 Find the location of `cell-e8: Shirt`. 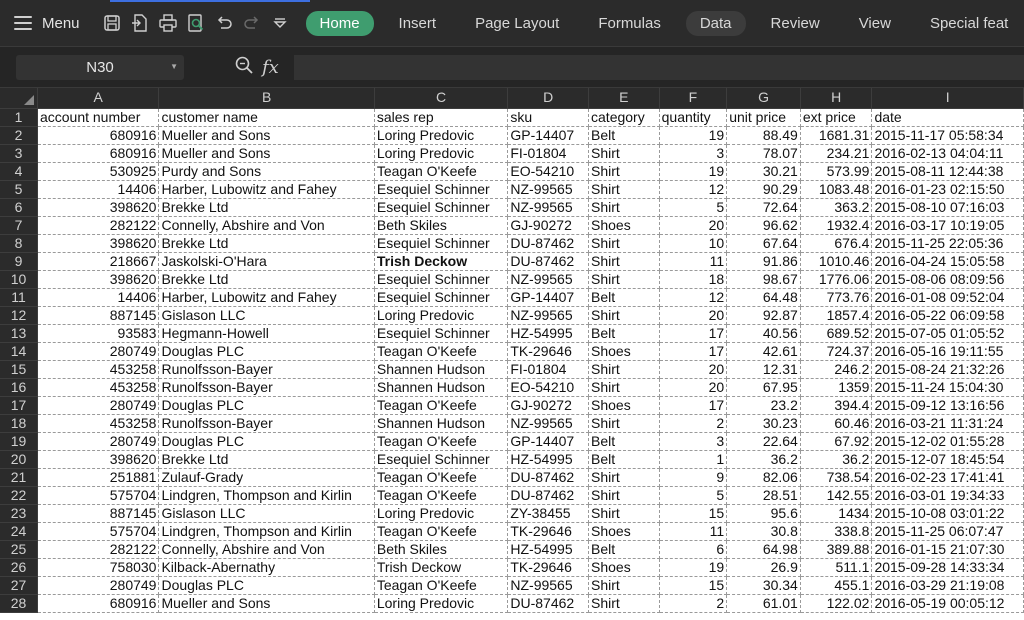

cell-e8: Shirt is located at coordinates (624, 243).